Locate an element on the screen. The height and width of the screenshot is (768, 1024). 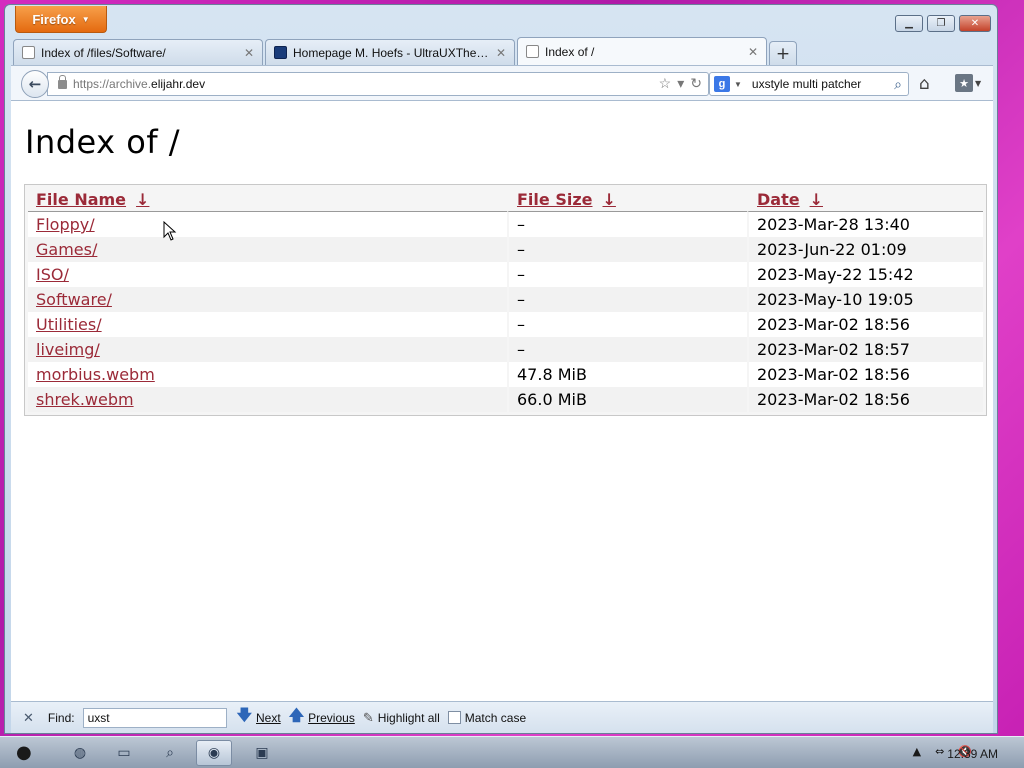
tab-index-root: Index of / ✕ is located at coordinates (642, 51).